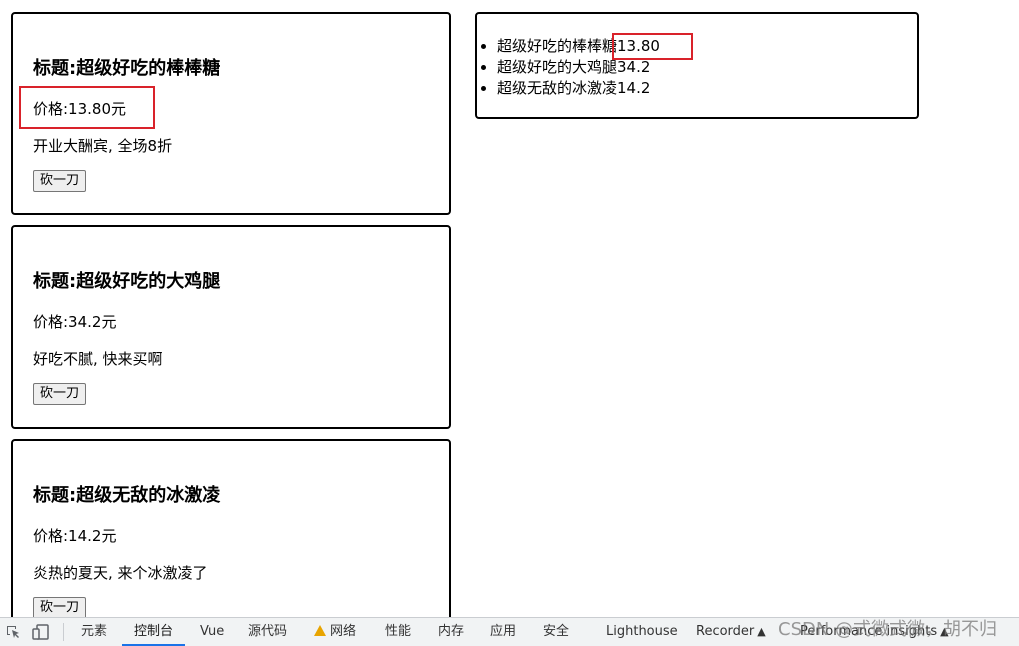 The image size is (1019, 646). Describe the element at coordinates (120, 573) in the screenshot. I see `product-description: 炎热的夏天, 来个冰激凌了` at that location.